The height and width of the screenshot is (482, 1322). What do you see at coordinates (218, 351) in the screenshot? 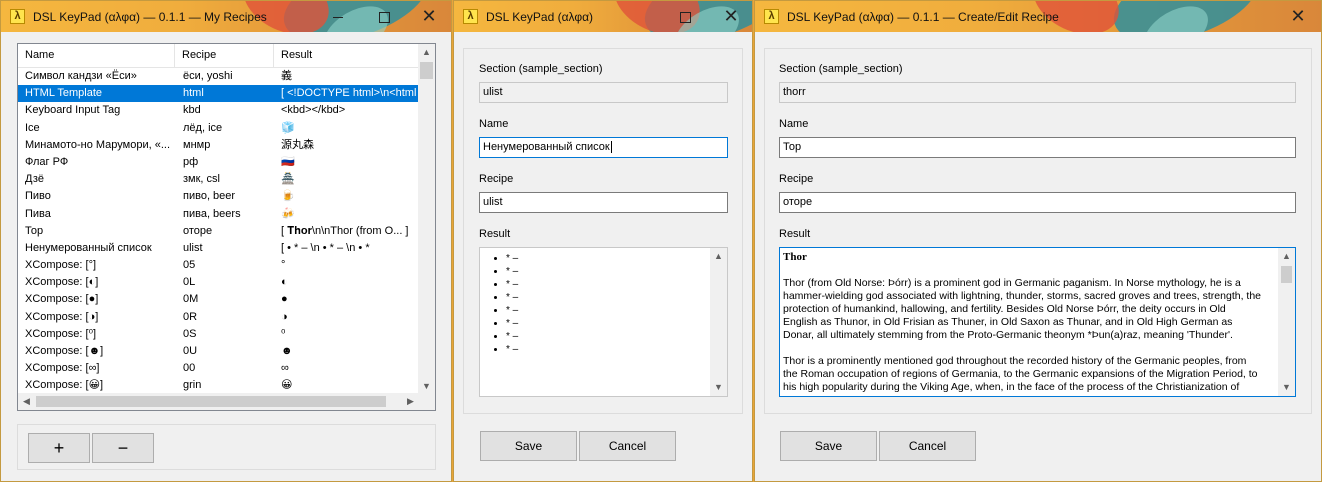
I see `table-row: XCompose: [☻] 0U ☻` at bounding box center [218, 351].